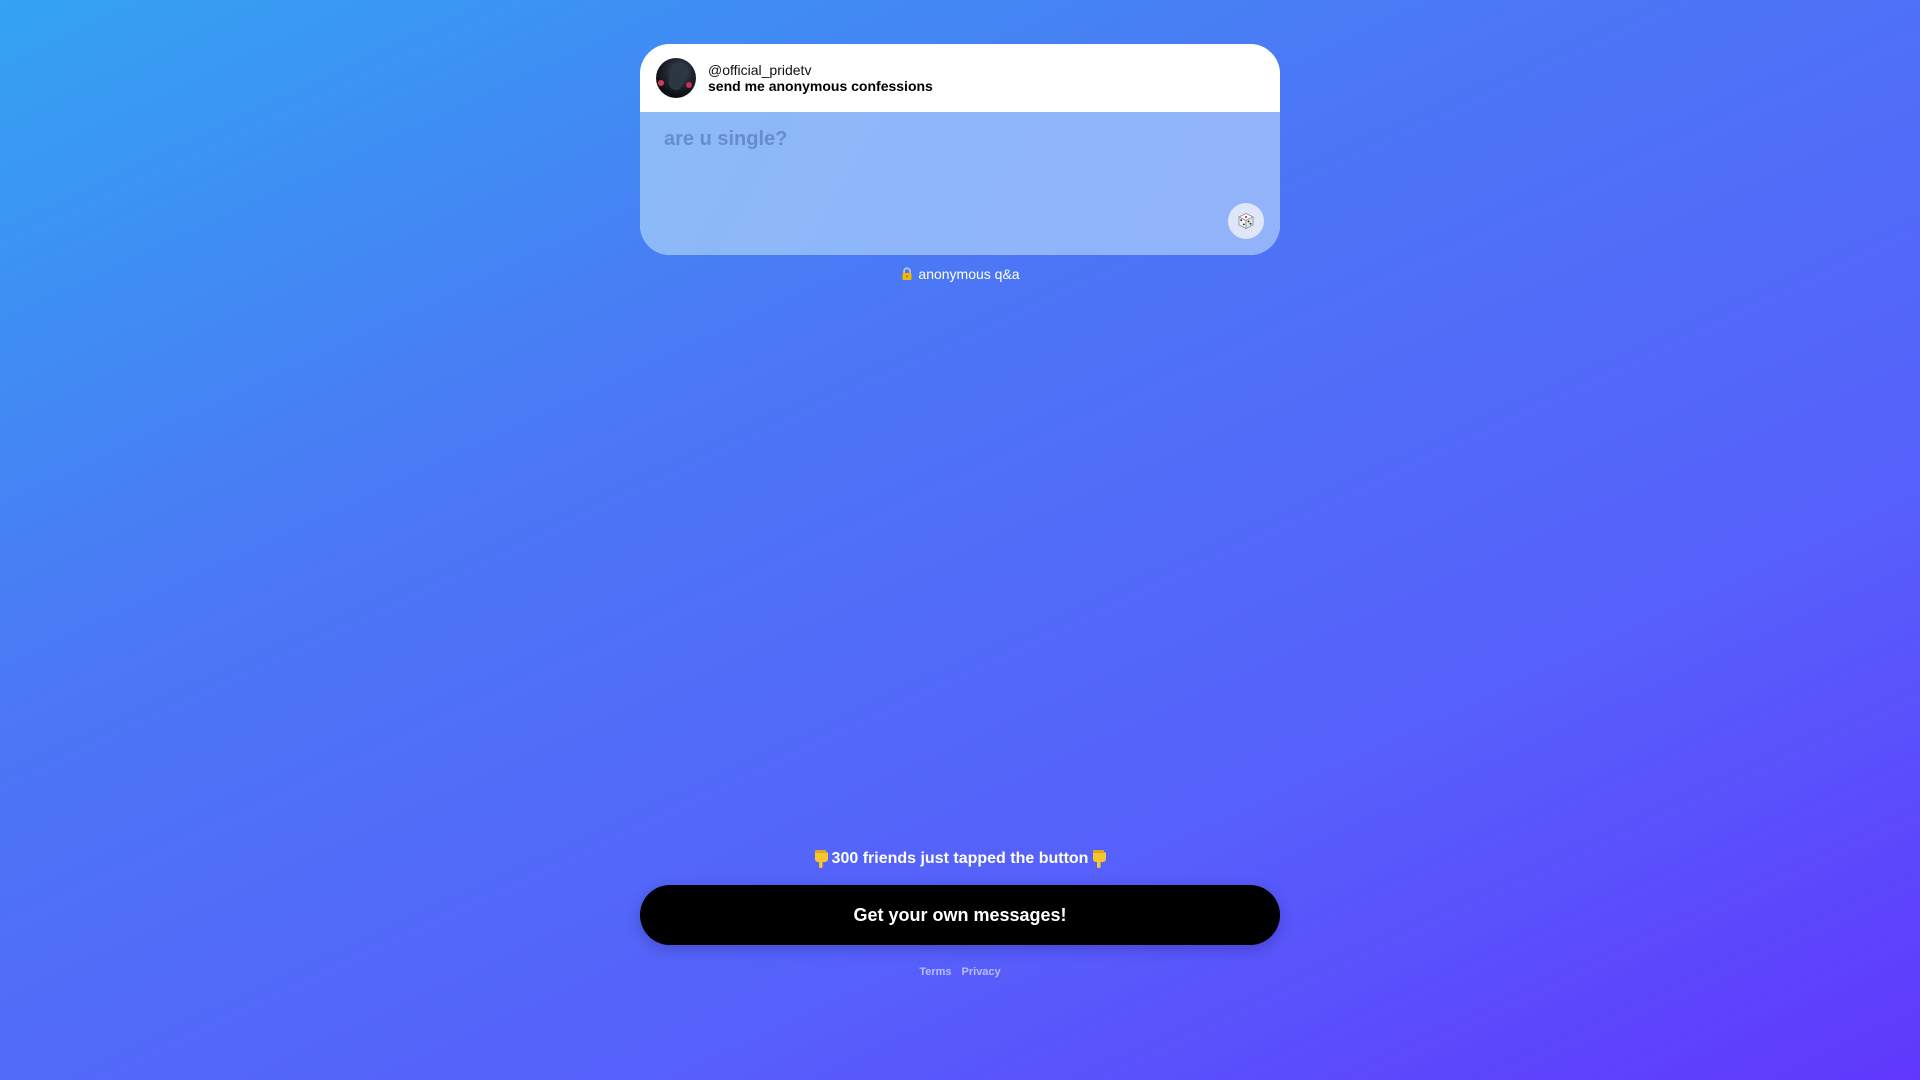 The width and height of the screenshot is (1920, 1080). I want to click on anonymous-label: anonymous q&a, so click(960, 274).